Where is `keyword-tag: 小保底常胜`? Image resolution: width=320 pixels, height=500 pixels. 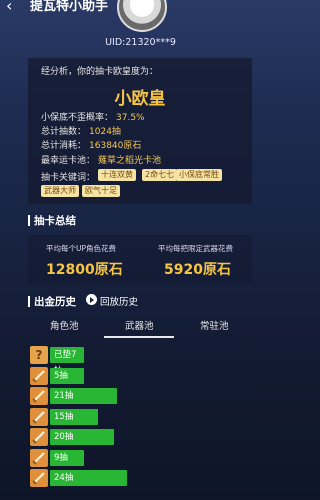 keyword-tag: 小保底常胜 is located at coordinates (199, 175).